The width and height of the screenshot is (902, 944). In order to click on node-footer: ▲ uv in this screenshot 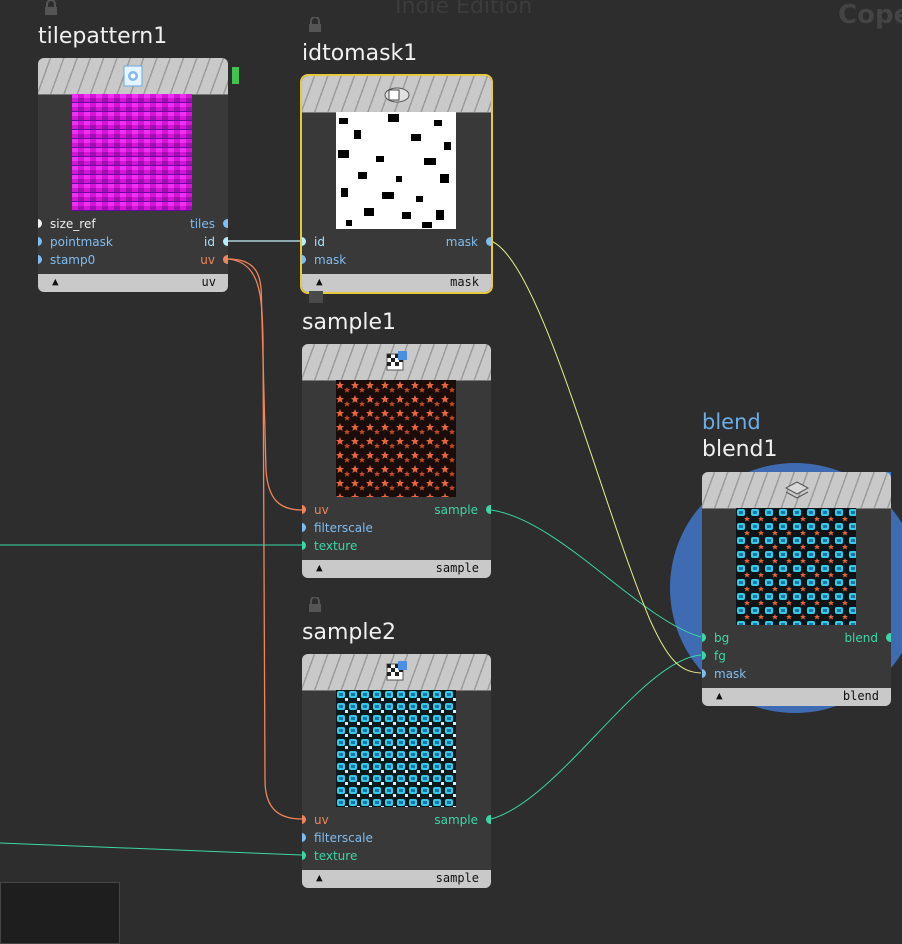, I will do `click(133, 283)`.